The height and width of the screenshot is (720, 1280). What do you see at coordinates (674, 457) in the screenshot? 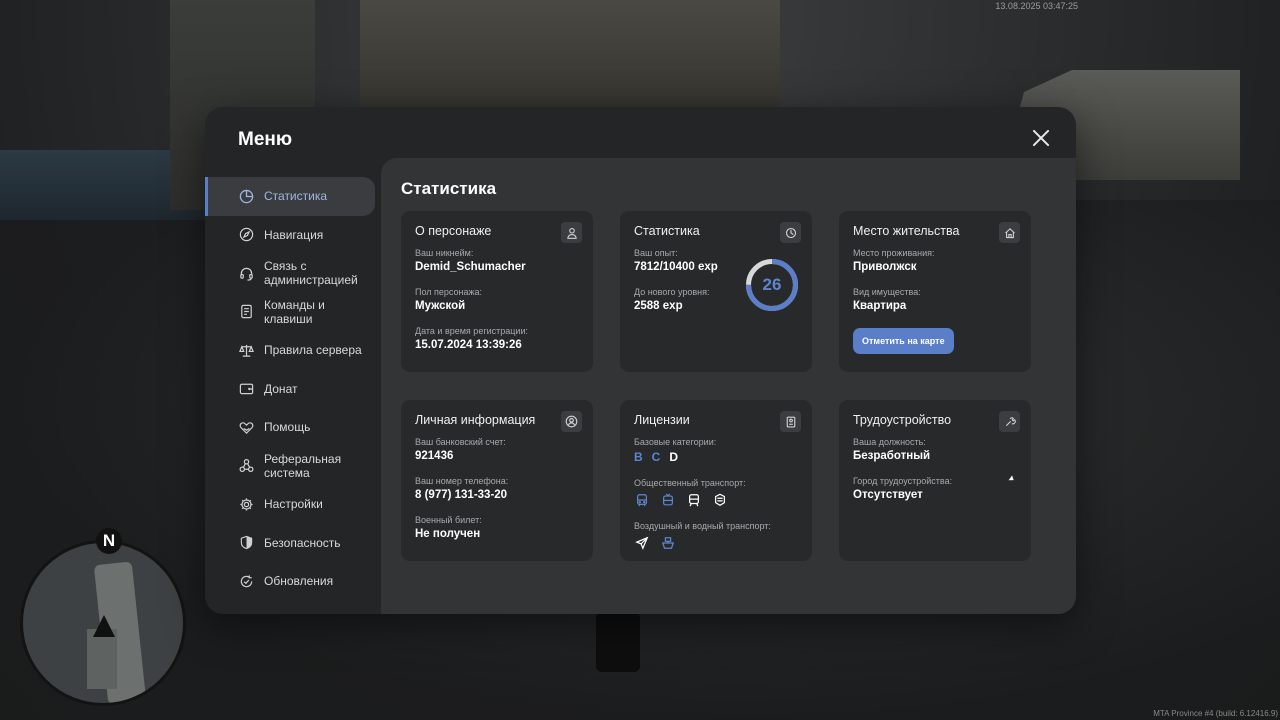
I see `category-d: D` at bounding box center [674, 457].